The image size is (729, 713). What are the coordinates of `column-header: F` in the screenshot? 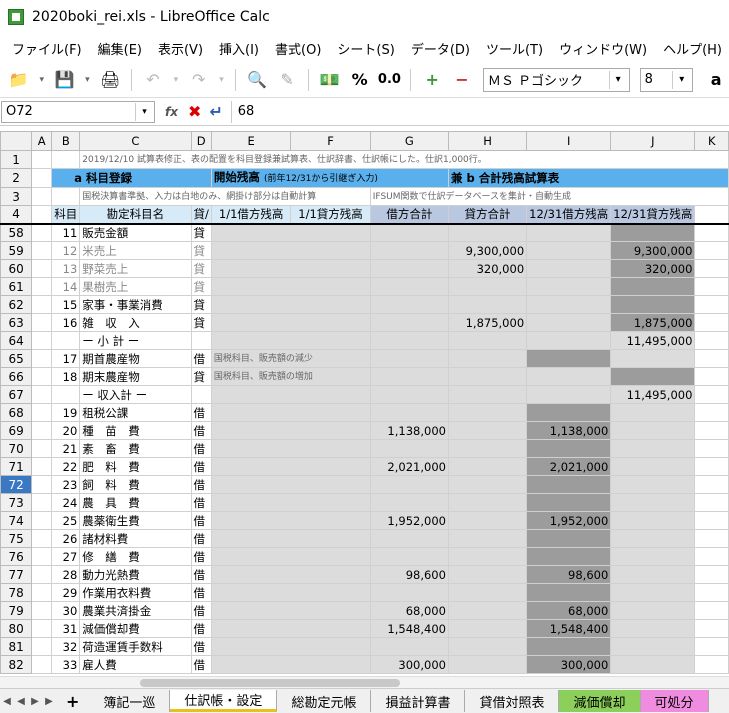 It's located at (330, 141).